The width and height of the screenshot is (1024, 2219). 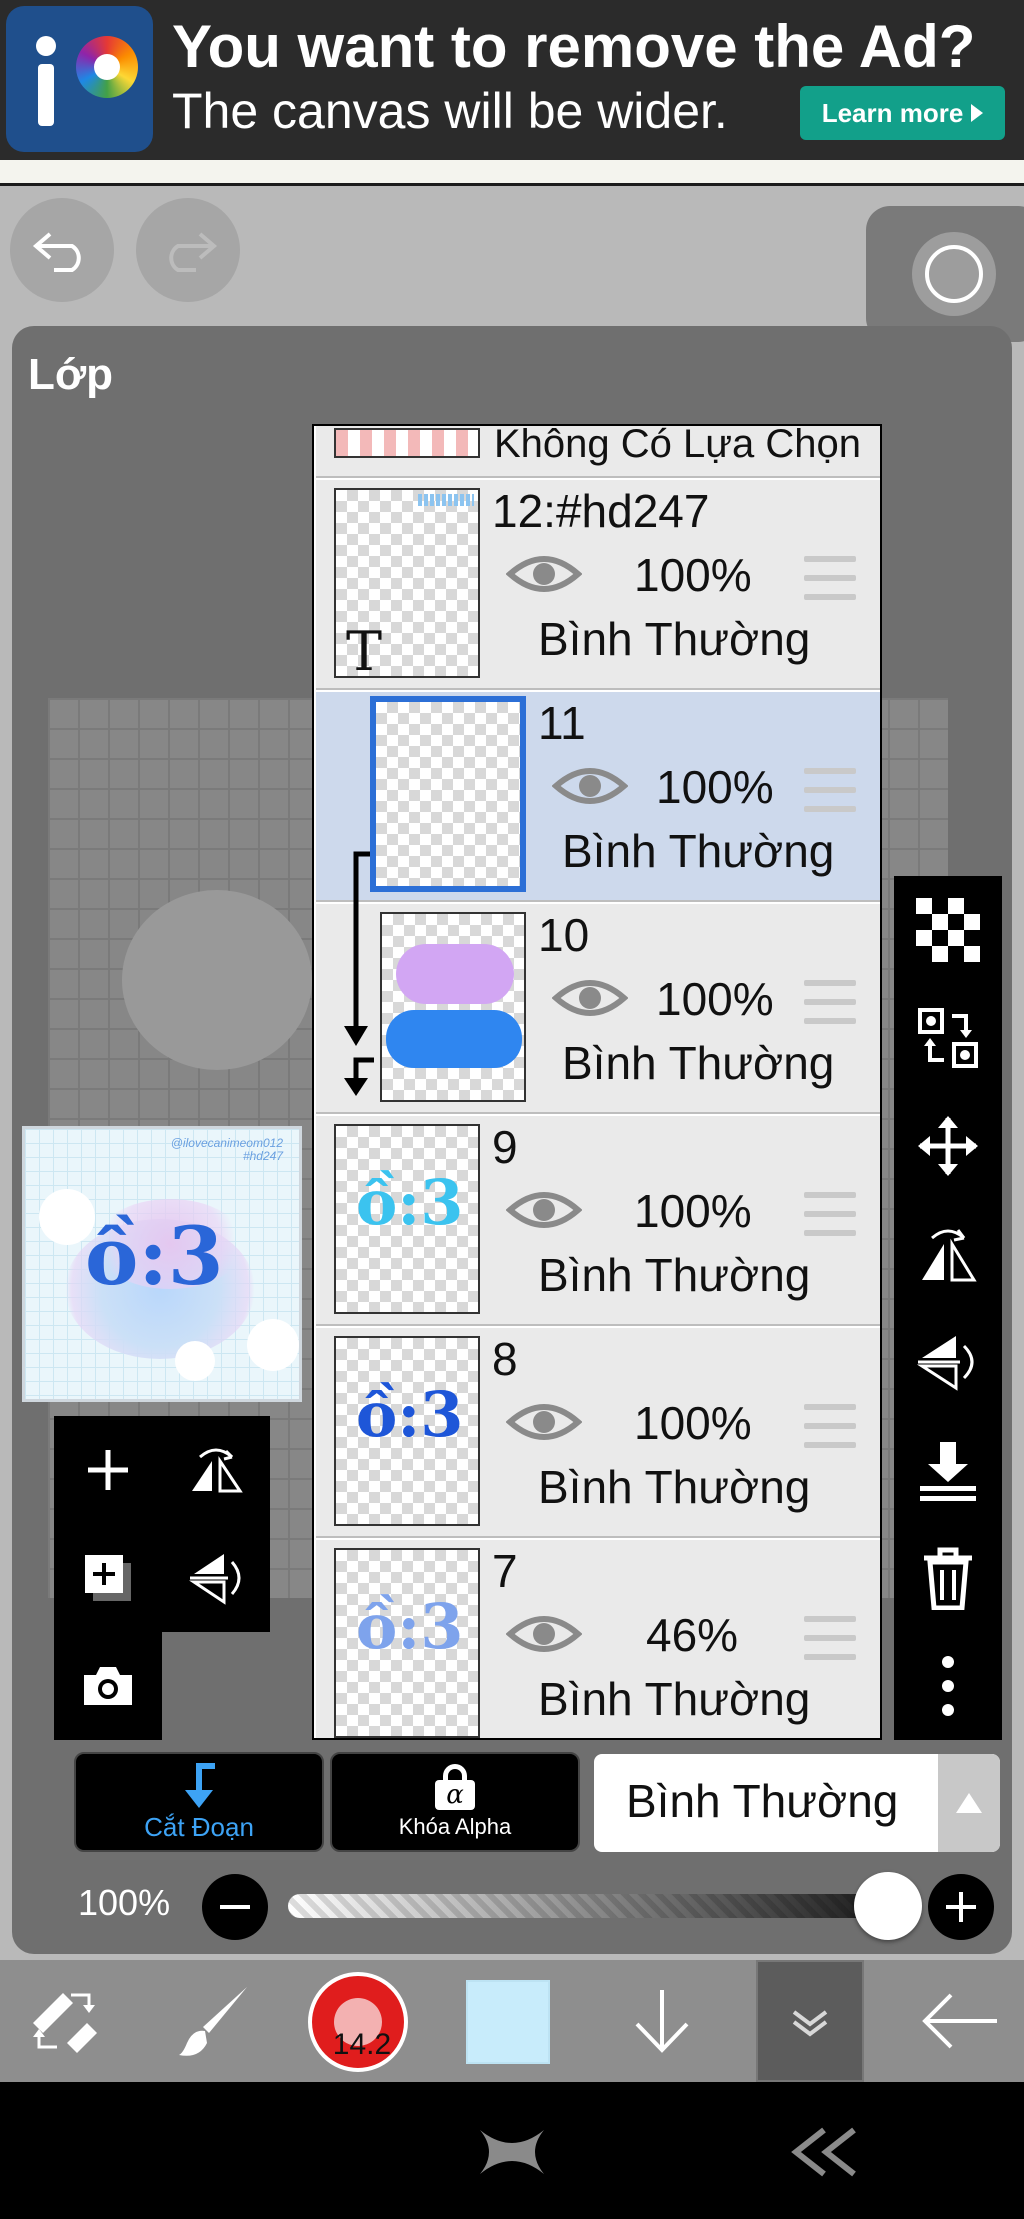 What do you see at coordinates (562, 723) in the screenshot?
I see `layer-name: 11` at bounding box center [562, 723].